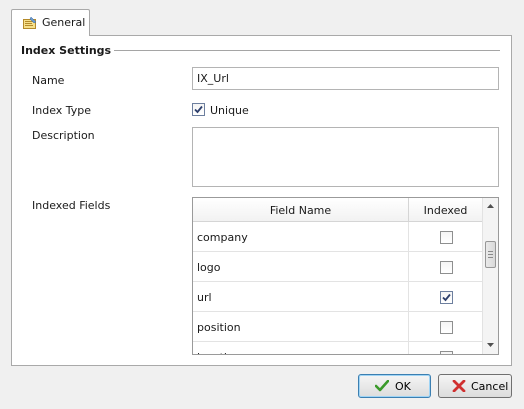  Describe the element at coordinates (403, 386) in the screenshot. I see `ok-button-label: OK` at that location.